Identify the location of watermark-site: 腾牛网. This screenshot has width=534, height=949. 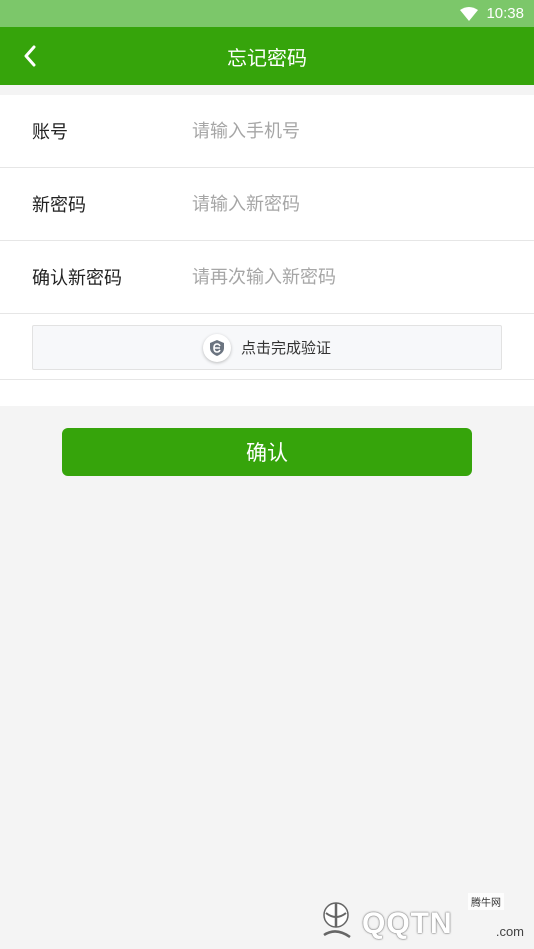
(486, 901).